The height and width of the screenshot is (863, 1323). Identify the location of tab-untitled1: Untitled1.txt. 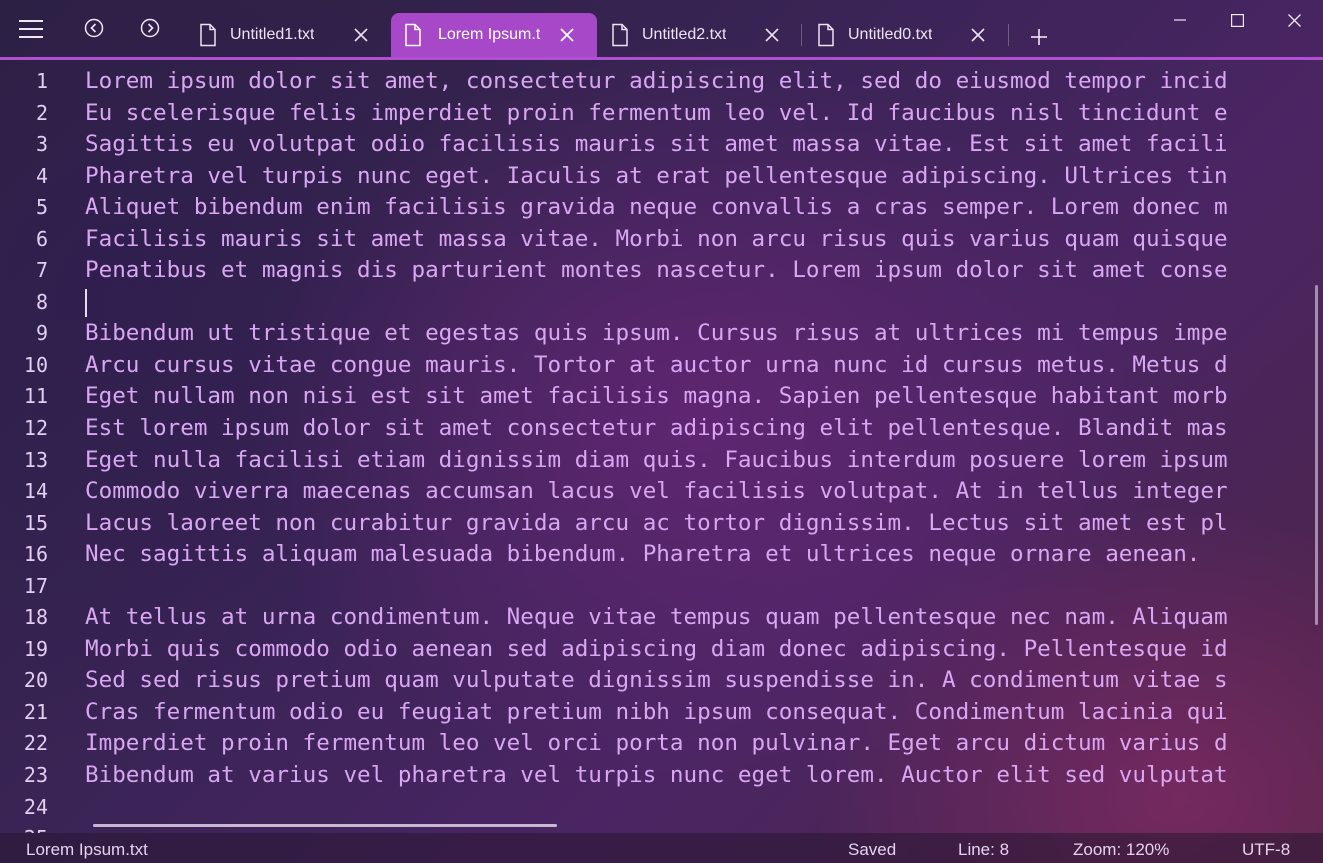
(288, 36).